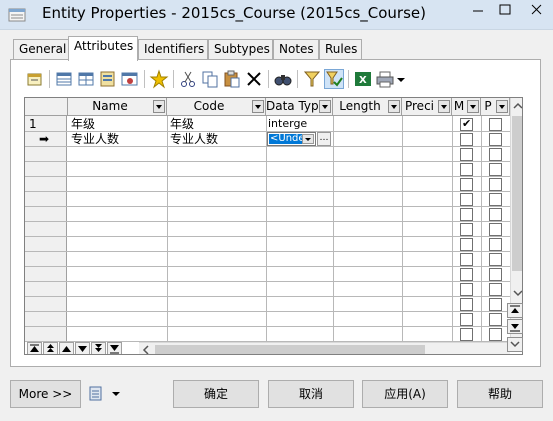 The height and width of the screenshot is (421, 553). I want to click on side-move-up-button, so click(515, 310).